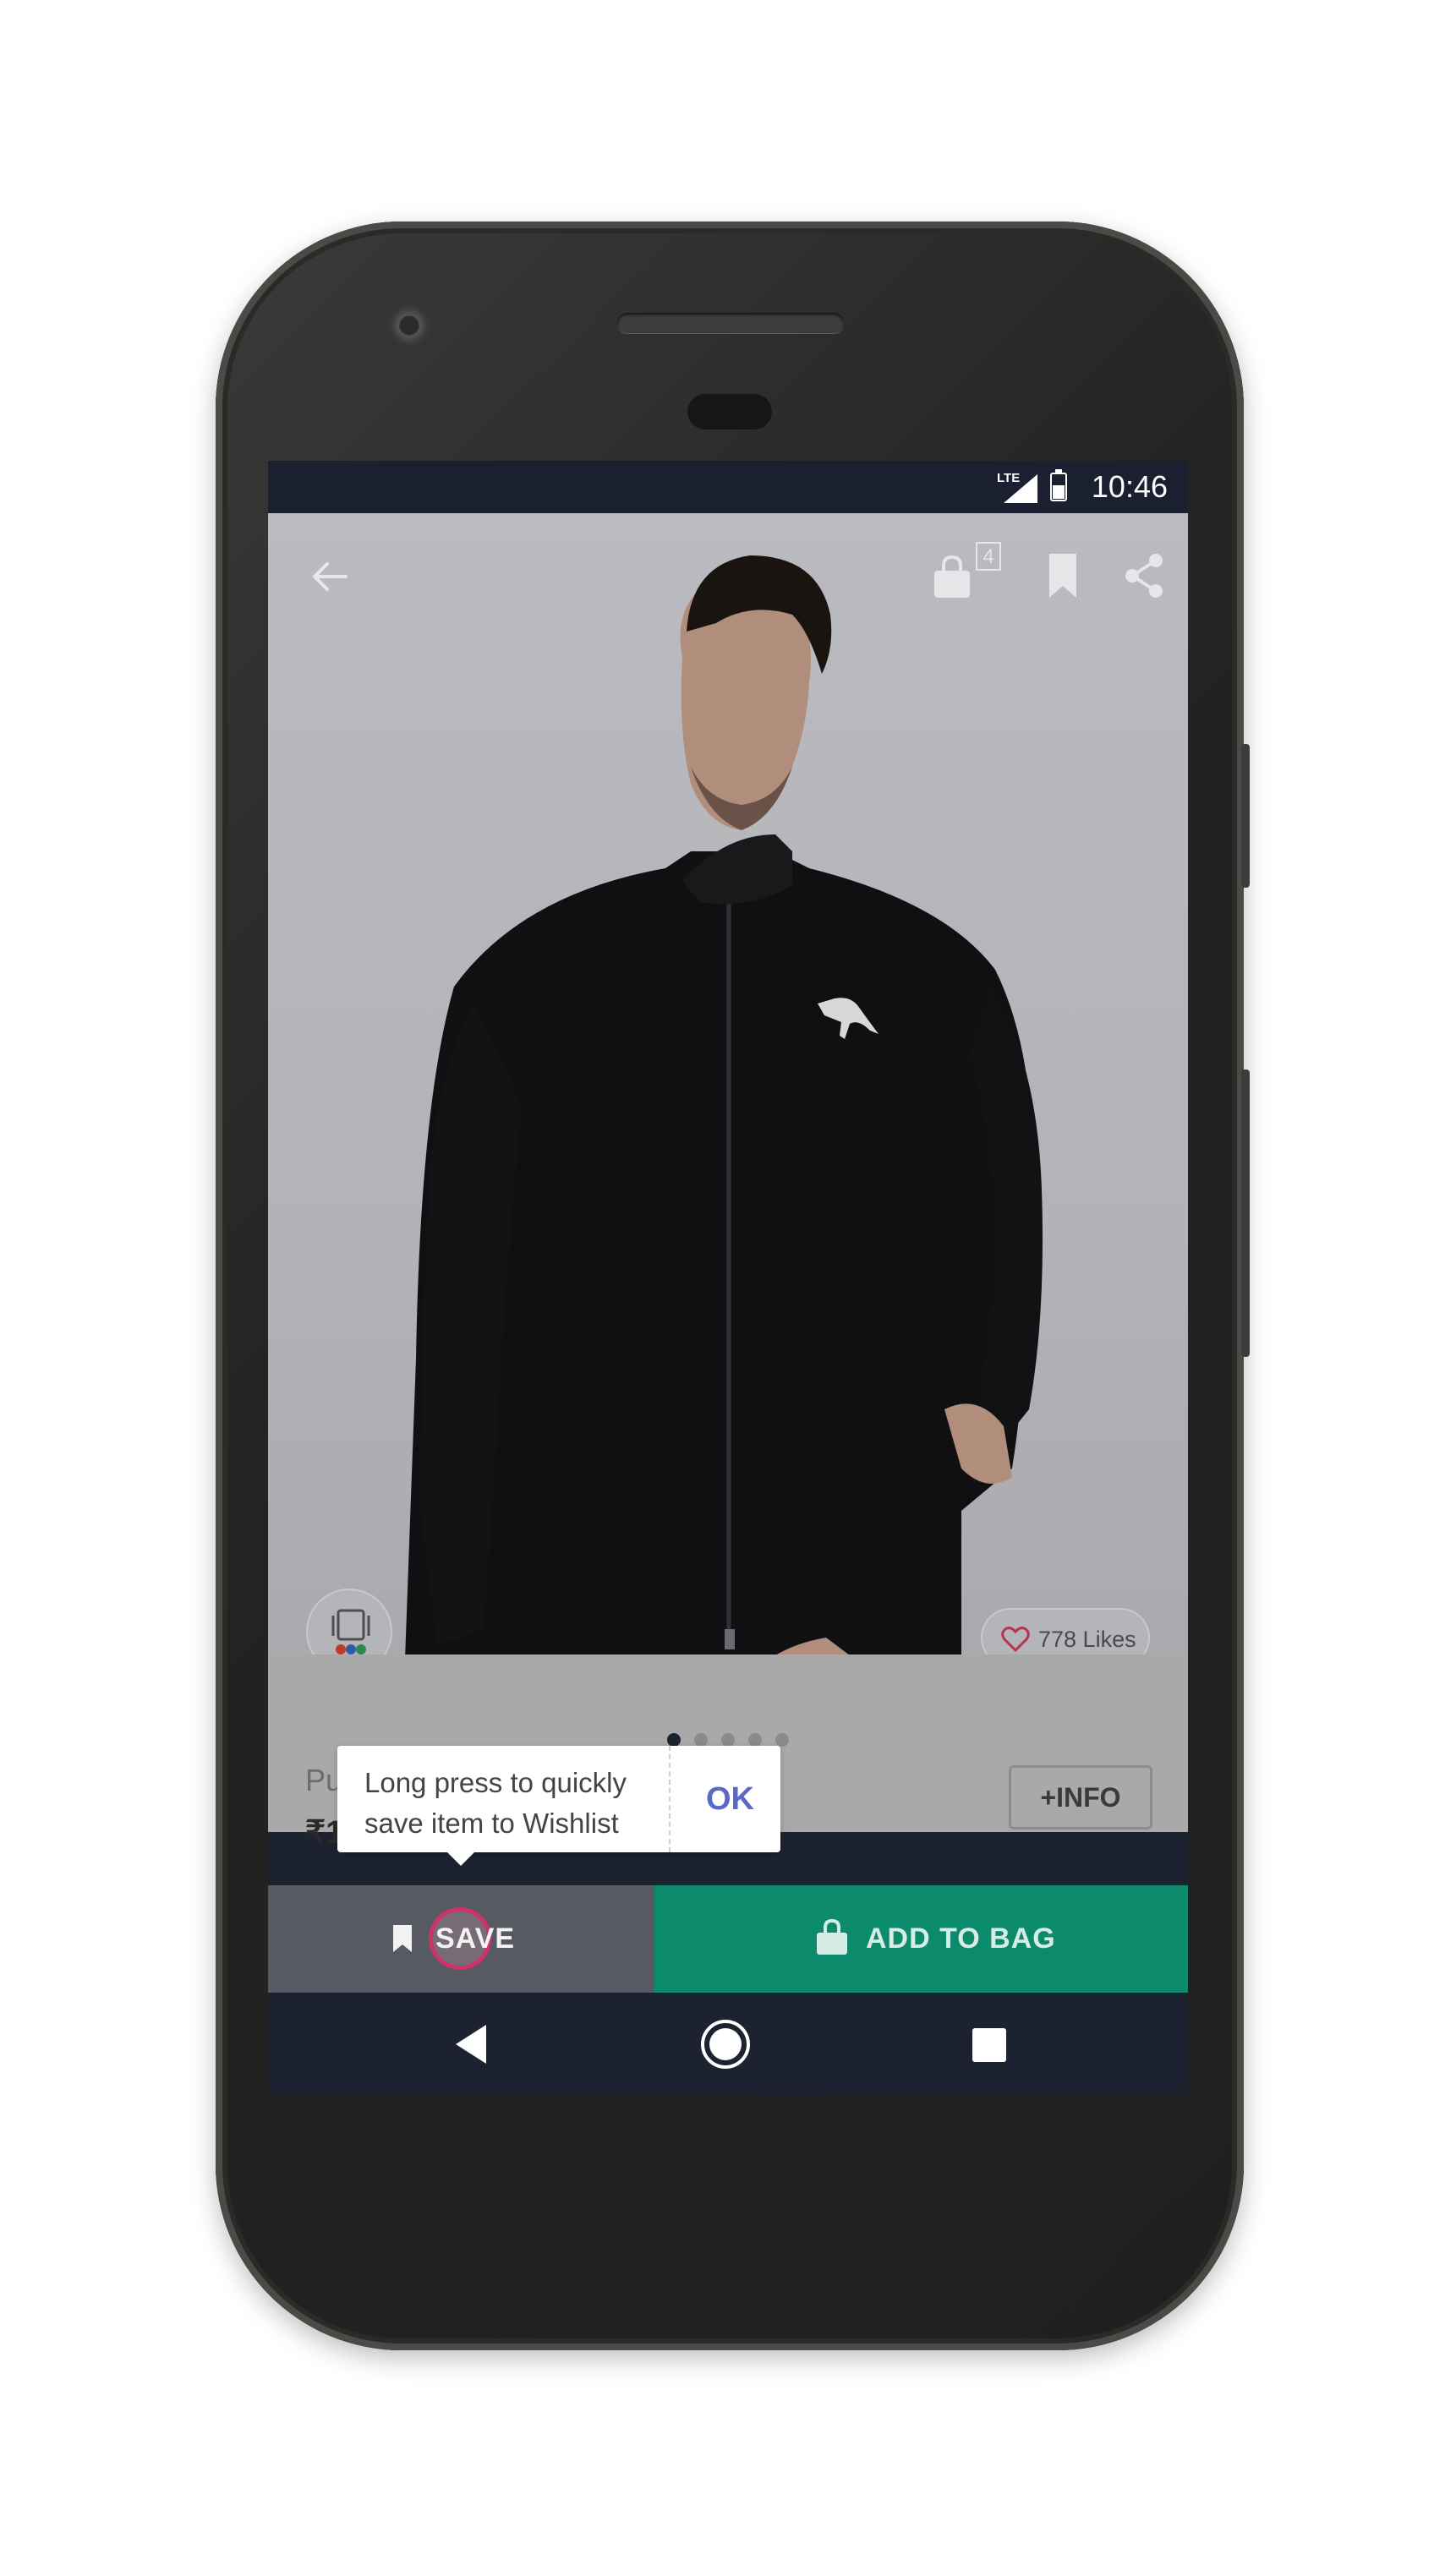 The width and height of the screenshot is (1456, 2576). What do you see at coordinates (989, 2045) in the screenshot?
I see `nav-recents-icon` at bounding box center [989, 2045].